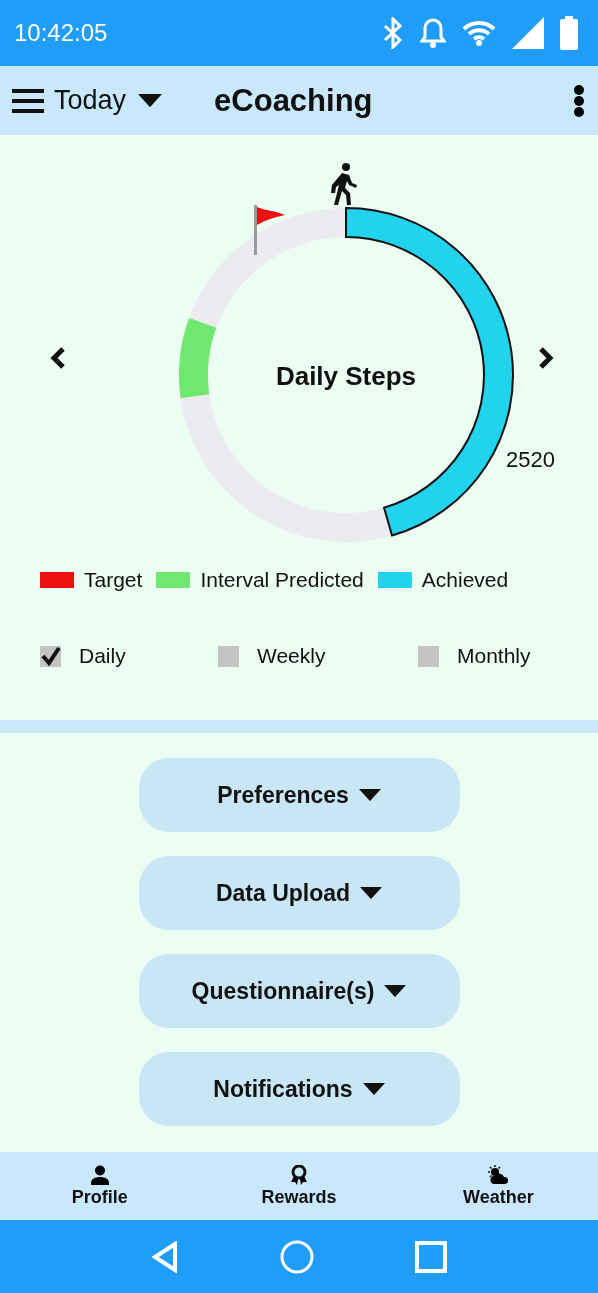  What do you see at coordinates (530, 459) in the screenshot?
I see `steps-count: 2520` at bounding box center [530, 459].